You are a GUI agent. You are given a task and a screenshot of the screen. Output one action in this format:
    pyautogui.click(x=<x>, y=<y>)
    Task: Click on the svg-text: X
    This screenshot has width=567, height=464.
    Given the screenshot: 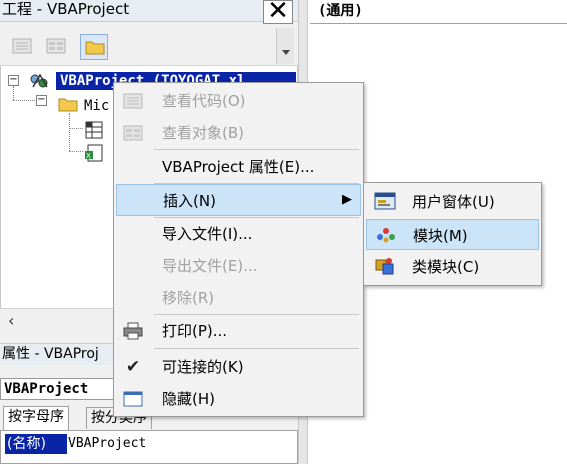 What is the action you would take?
    pyautogui.click(x=88, y=156)
    